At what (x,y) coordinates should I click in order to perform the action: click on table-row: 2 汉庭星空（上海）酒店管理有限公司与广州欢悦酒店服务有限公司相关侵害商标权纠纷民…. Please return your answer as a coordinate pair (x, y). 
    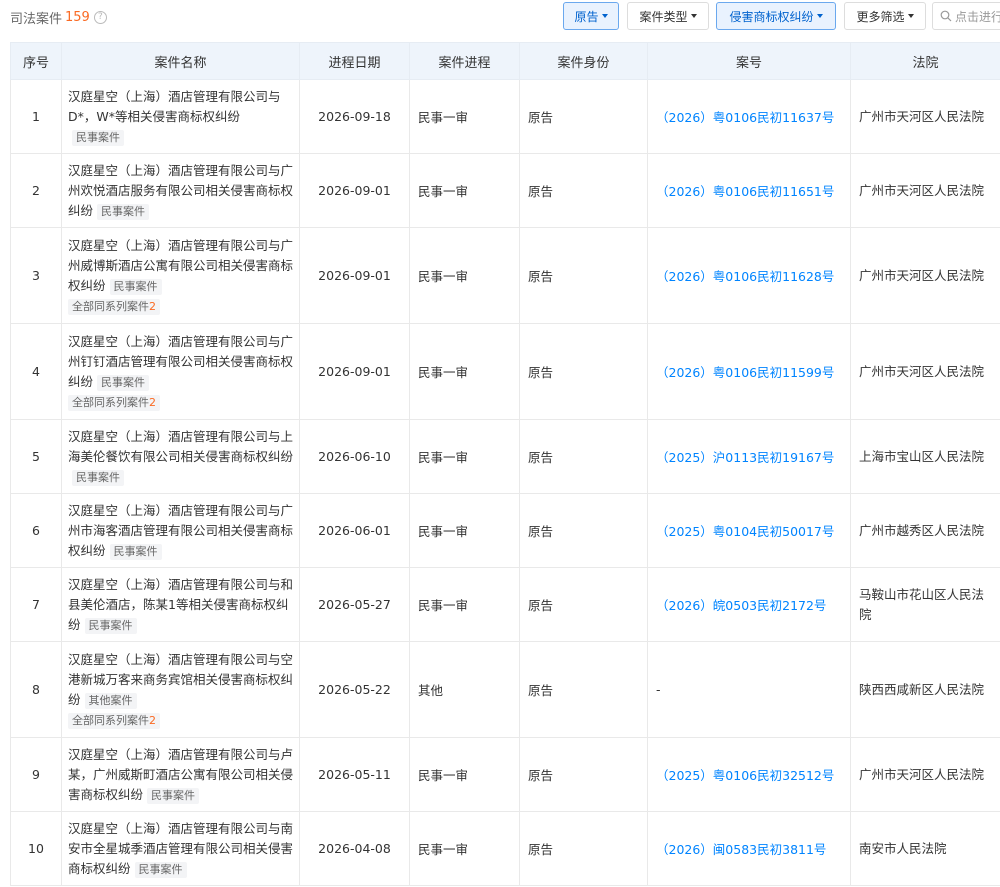
    Looking at the image, I should click on (505, 190).